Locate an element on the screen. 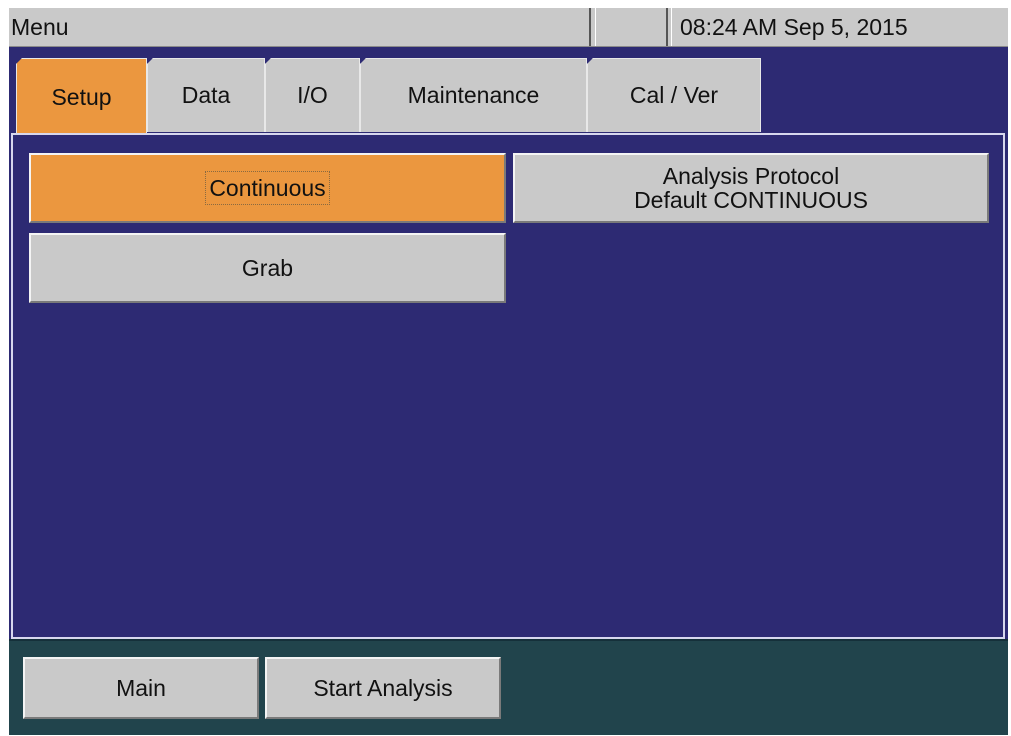 Image resolution: width=1011 pixels, height=736 pixels. tab-setup: Setup is located at coordinates (81, 97).